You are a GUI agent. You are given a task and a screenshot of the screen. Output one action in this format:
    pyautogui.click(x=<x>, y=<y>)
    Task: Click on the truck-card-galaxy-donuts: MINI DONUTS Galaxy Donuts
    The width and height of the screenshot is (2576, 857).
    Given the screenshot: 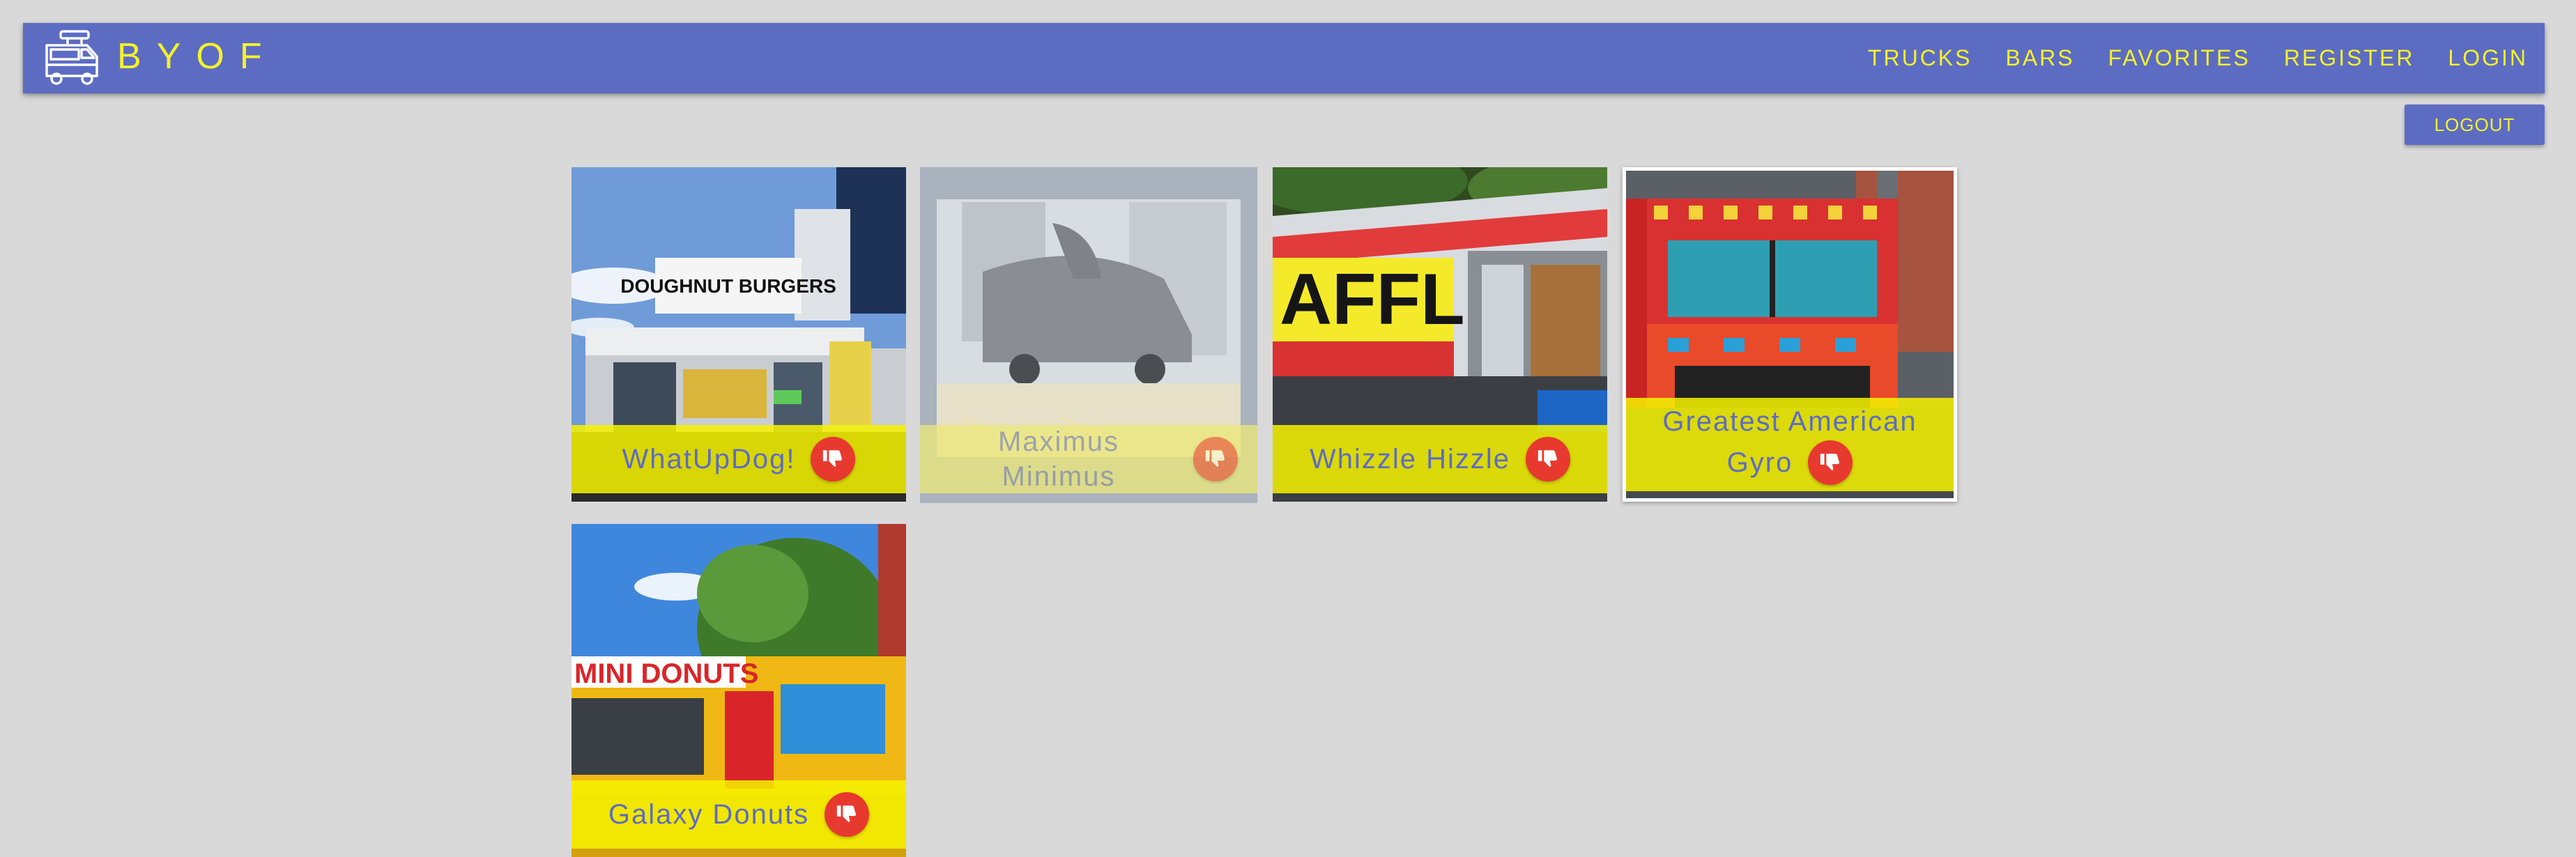 What is the action you would take?
    pyautogui.click(x=739, y=690)
    